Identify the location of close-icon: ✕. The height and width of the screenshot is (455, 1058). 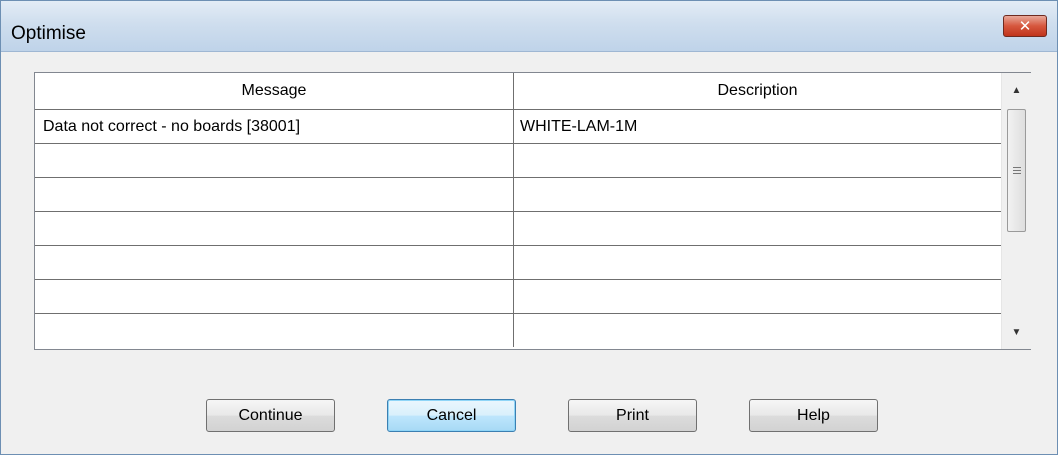
(1025, 25).